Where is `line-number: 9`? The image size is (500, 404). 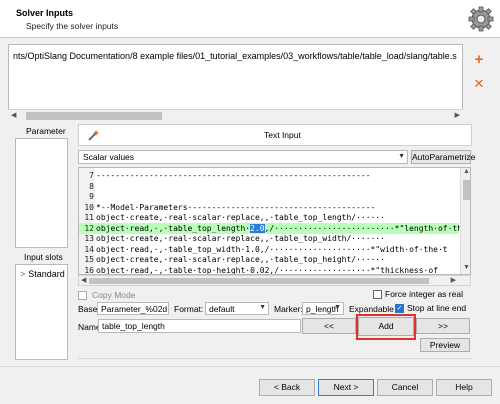
line-number: 9 is located at coordinates (91, 196).